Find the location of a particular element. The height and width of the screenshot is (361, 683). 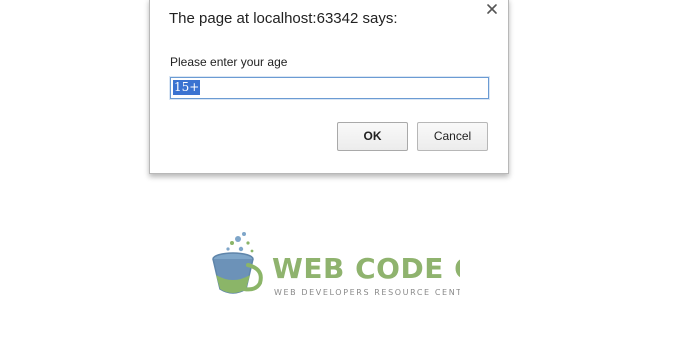

close-icon is located at coordinates (492, 9).